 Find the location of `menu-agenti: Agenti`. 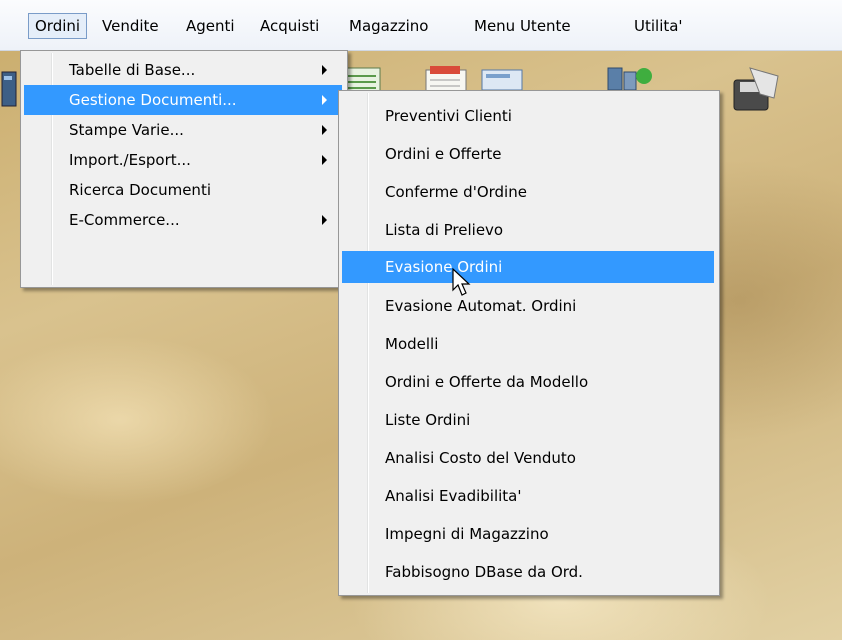

menu-agenti: Agenti is located at coordinates (210, 26).